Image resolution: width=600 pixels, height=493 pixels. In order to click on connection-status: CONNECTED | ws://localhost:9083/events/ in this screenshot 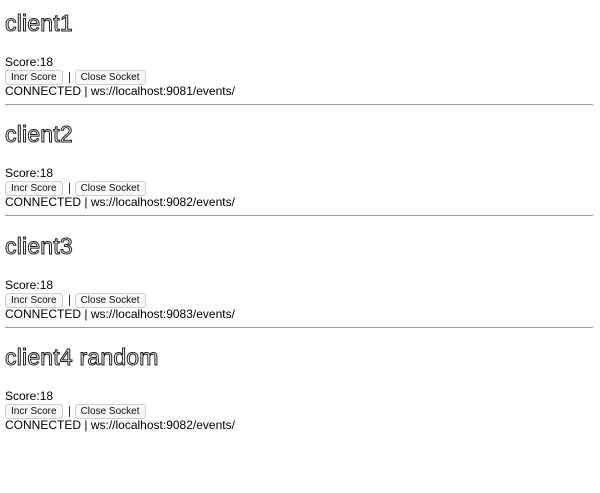, I will do `click(120, 314)`.